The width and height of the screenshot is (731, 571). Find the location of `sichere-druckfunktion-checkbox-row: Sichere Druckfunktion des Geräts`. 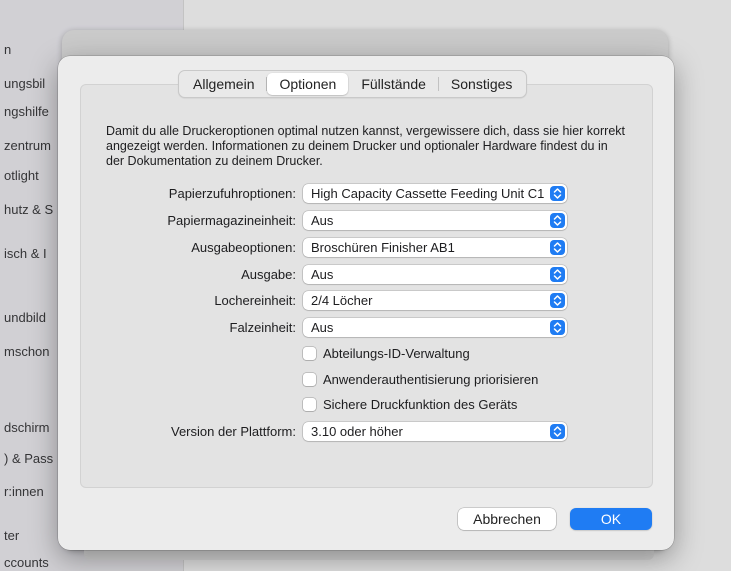

sichere-druckfunktion-checkbox-row: Sichere Druckfunktion des Geräts is located at coordinates (410, 404).